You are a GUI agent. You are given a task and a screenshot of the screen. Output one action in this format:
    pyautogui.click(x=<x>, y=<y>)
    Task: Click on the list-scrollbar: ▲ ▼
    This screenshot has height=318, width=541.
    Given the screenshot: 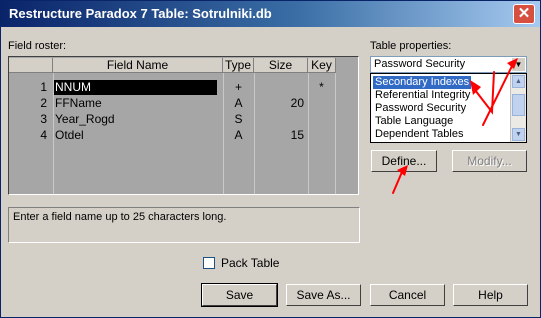 What is the action you would take?
    pyautogui.click(x=518, y=108)
    